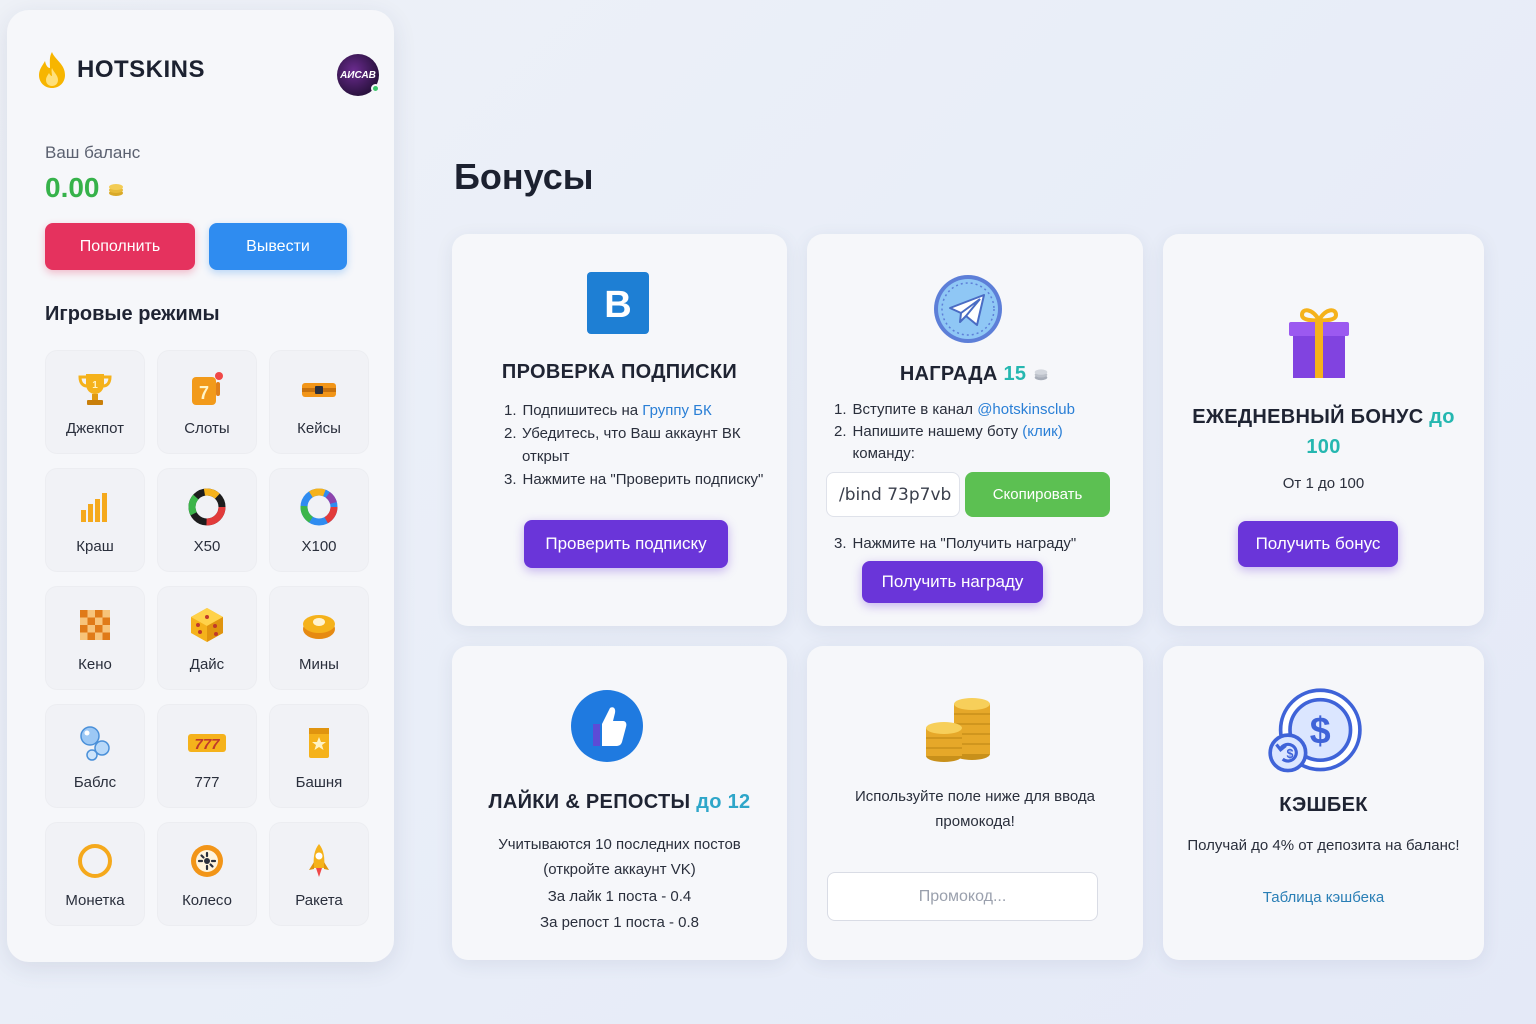 Image resolution: width=1536 pixels, height=1024 pixels. I want to click on x50-wheel-icon, so click(207, 507).